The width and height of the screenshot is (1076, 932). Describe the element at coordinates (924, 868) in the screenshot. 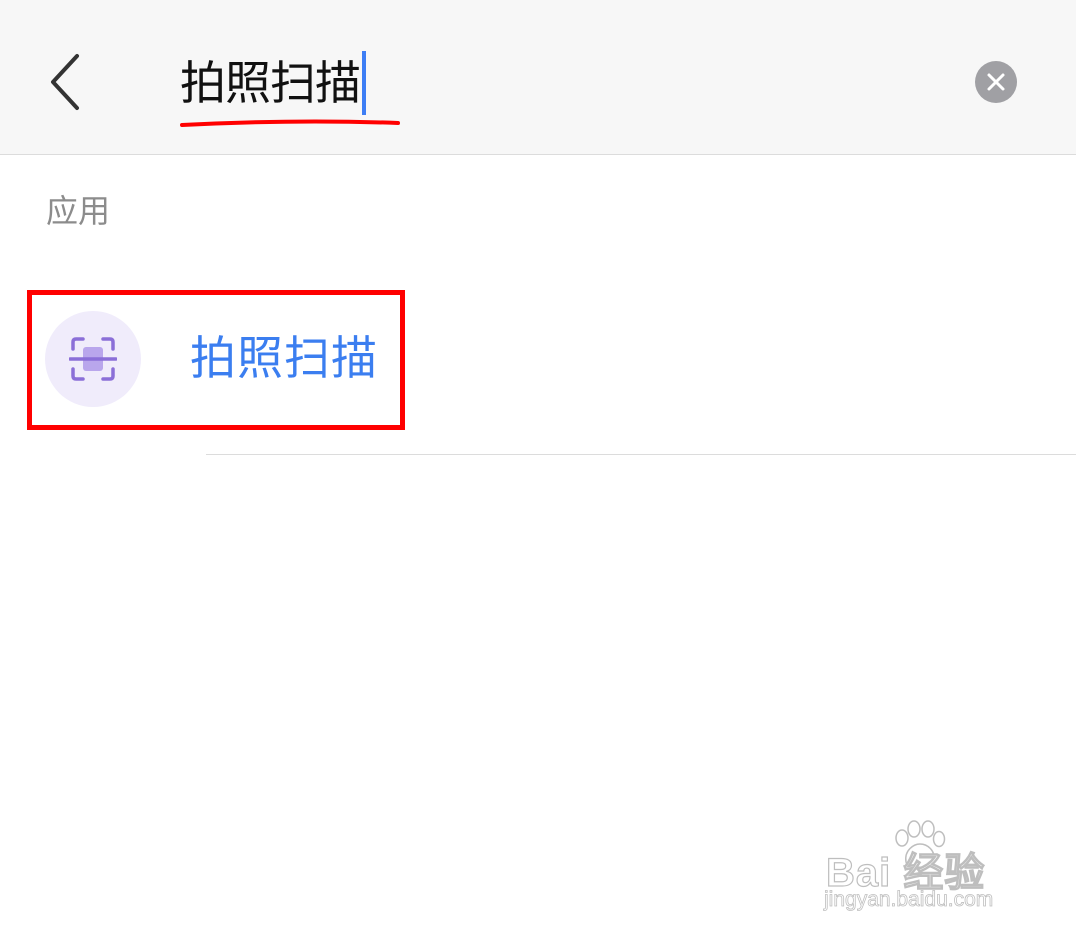

I see `baidu-jingyan-watermark: Bai 经验 jingyan.baidu.com` at that location.